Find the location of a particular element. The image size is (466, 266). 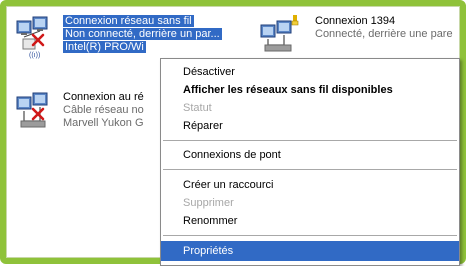

connection-name: Connexion réseau sans fil is located at coordinates (128, 21).